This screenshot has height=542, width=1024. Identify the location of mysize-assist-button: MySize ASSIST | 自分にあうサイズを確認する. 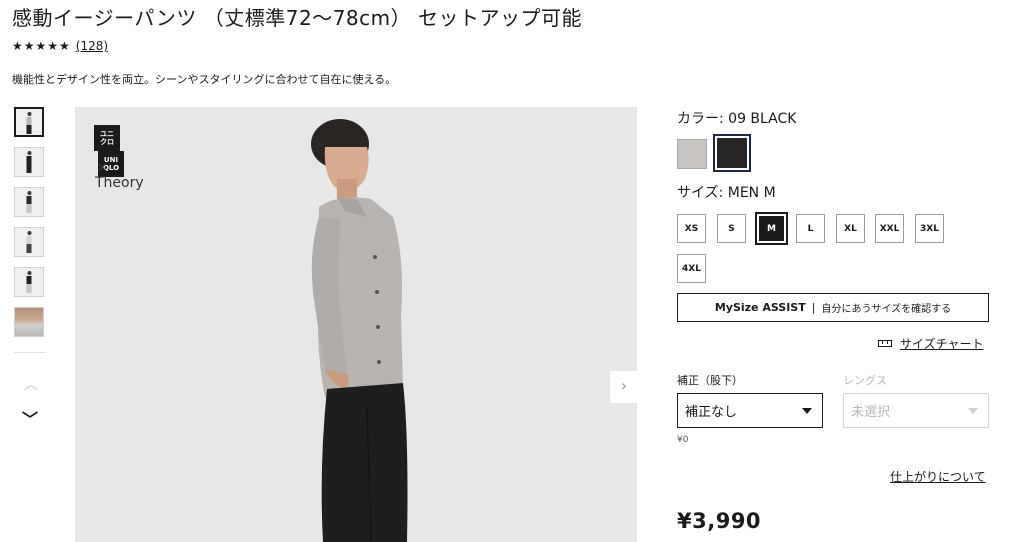
(833, 307).